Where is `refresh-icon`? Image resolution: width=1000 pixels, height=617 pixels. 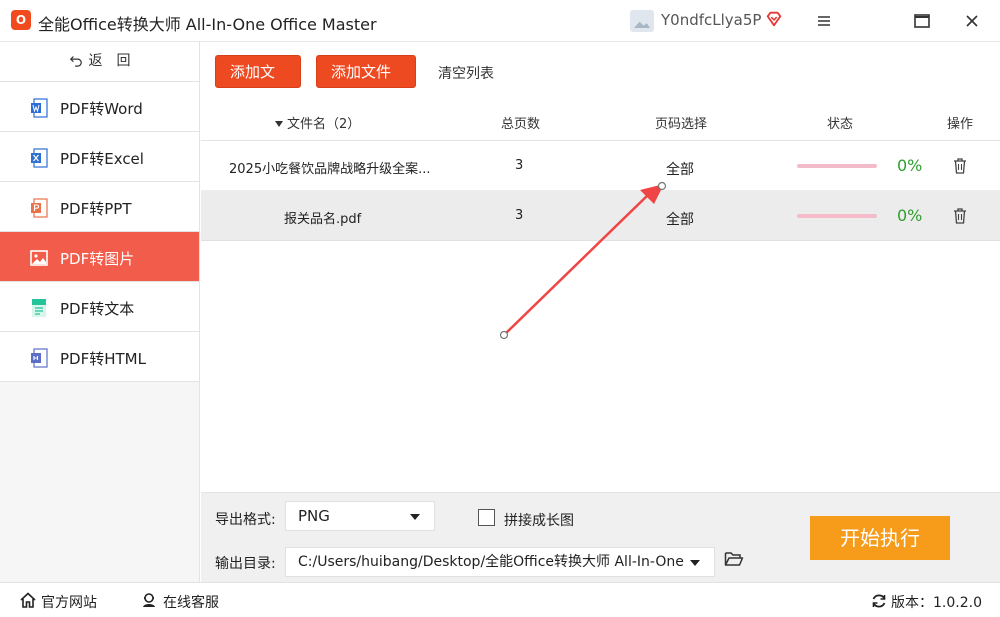
refresh-icon is located at coordinates (879, 601).